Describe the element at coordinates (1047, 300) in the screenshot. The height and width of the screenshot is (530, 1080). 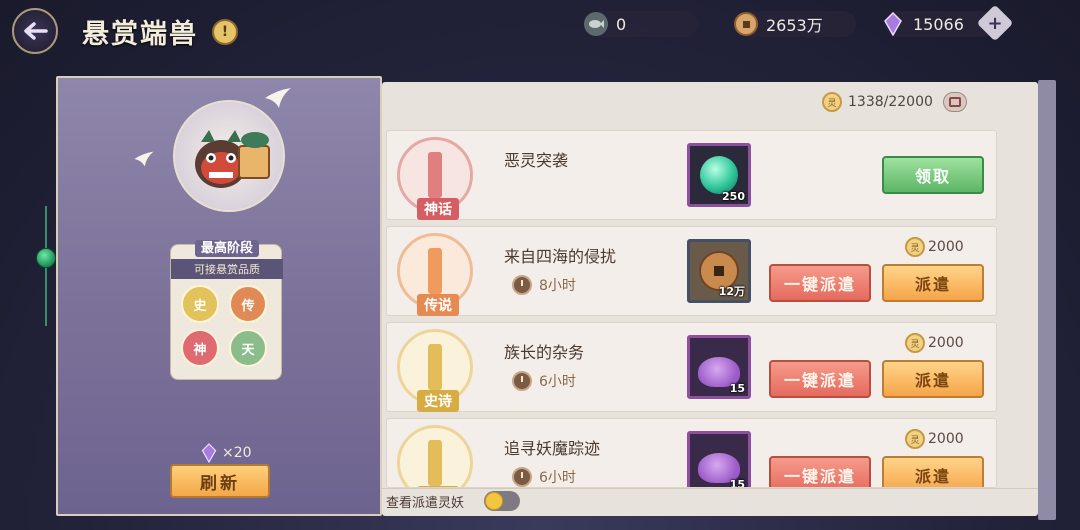
I see `scrollbar` at that location.